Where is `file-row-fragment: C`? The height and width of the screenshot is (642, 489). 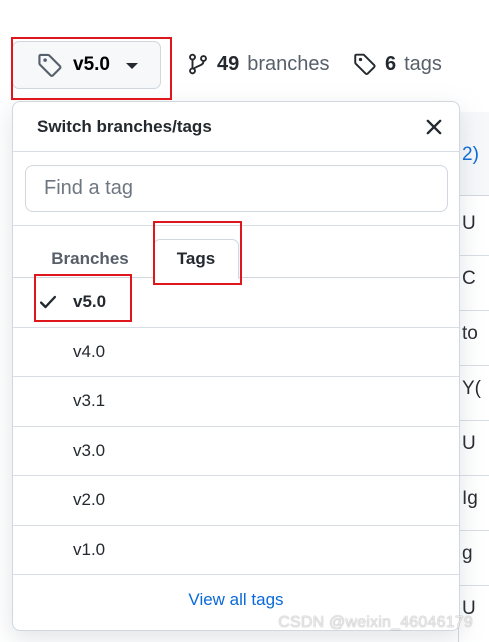 file-row-fragment: C is located at coordinates (469, 279).